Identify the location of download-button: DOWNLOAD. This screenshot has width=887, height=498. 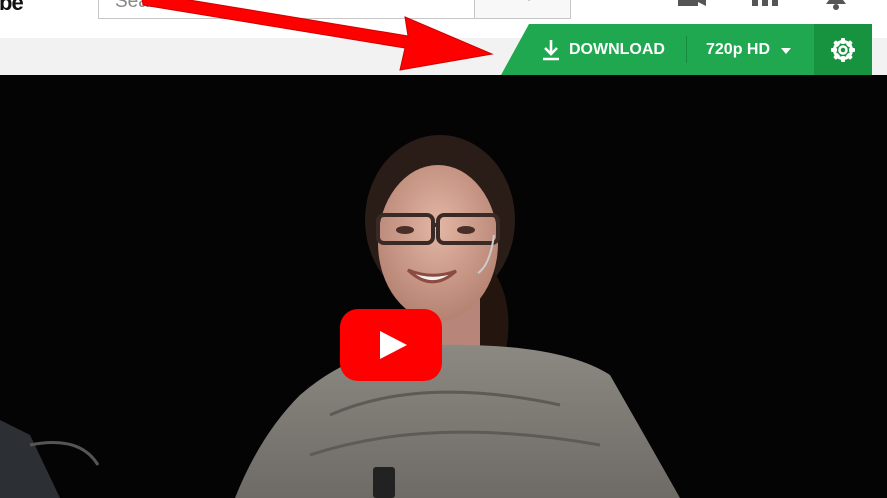
(603, 49).